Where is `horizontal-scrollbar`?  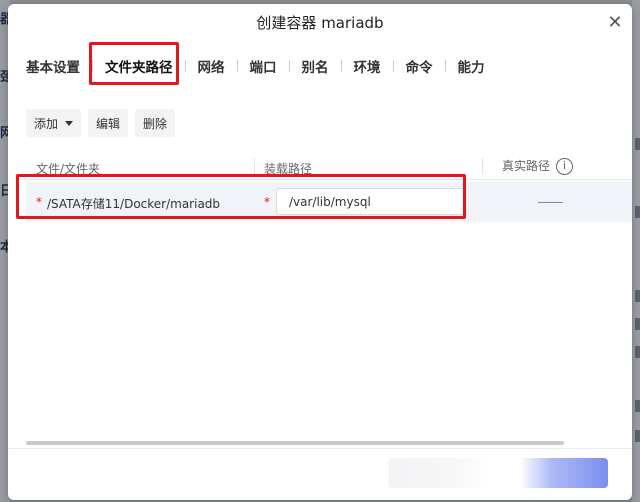 horizontal-scrollbar is located at coordinates (295, 443).